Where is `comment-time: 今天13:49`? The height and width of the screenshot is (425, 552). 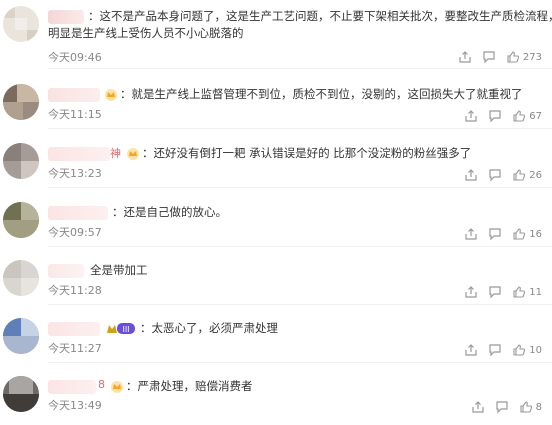
comment-time: 今天13:49 is located at coordinates (75, 405).